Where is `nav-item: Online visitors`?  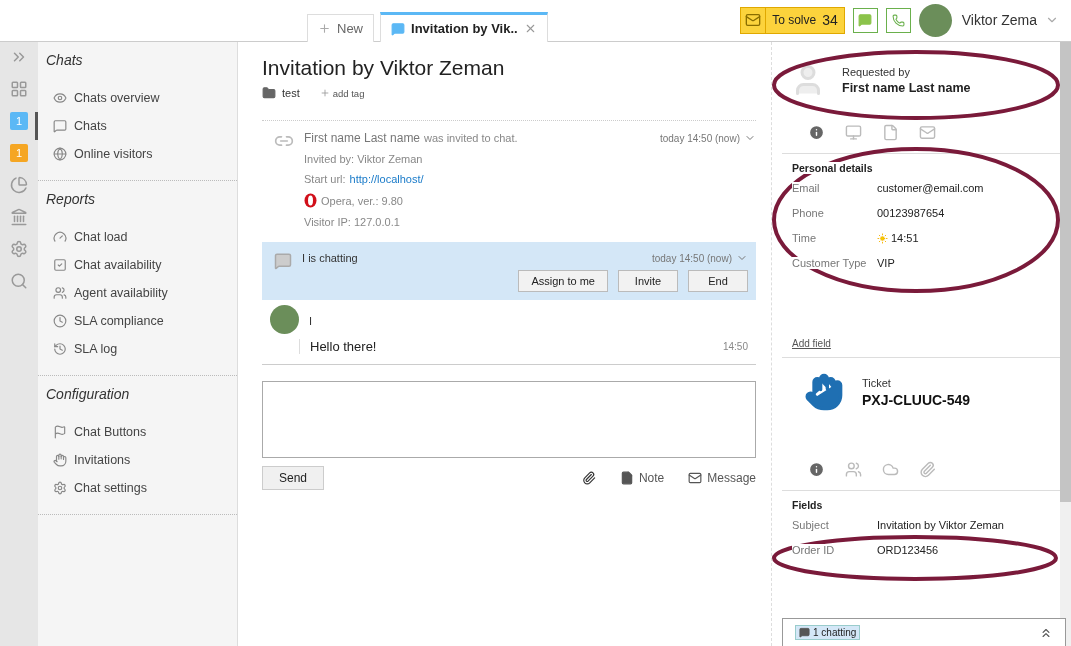 nav-item: Online visitors is located at coordinates (136, 154).